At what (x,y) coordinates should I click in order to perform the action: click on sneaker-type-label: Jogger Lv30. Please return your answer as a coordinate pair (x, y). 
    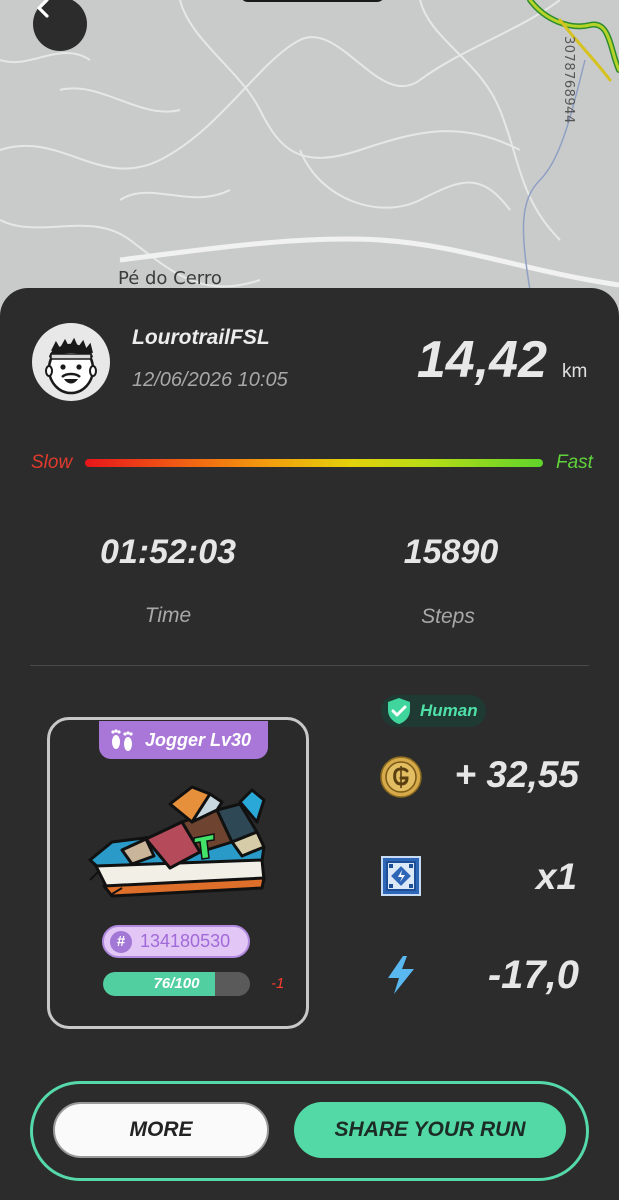
    Looking at the image, I should click on (198, 739).